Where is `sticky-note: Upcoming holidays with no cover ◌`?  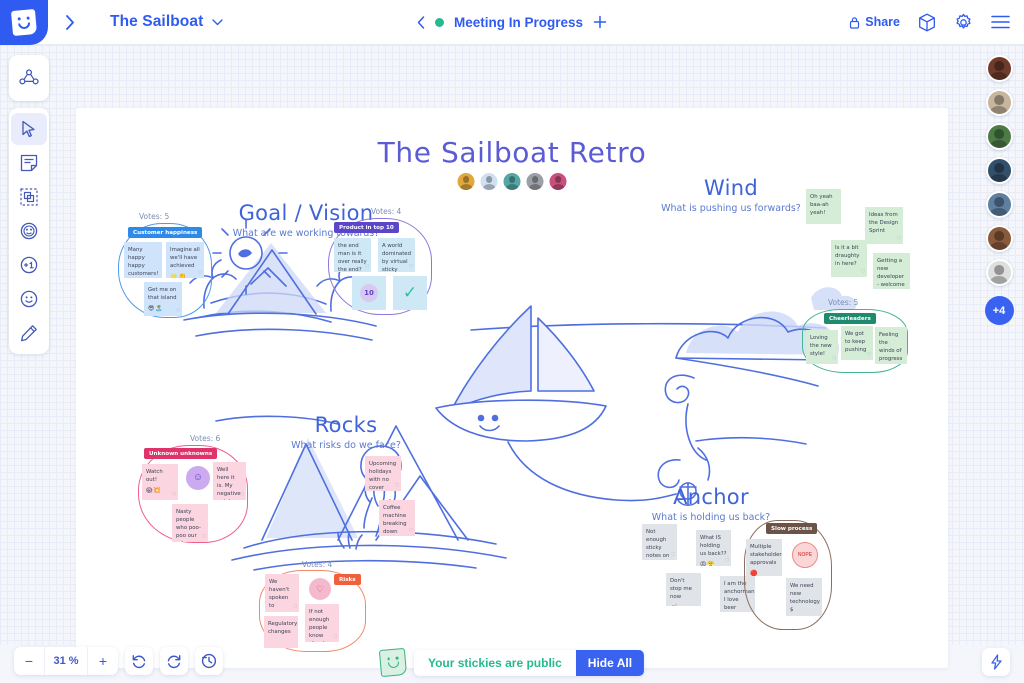 sticky-note: Upcoming holidays with no cover ◌ is located at coordinates (383, 473).